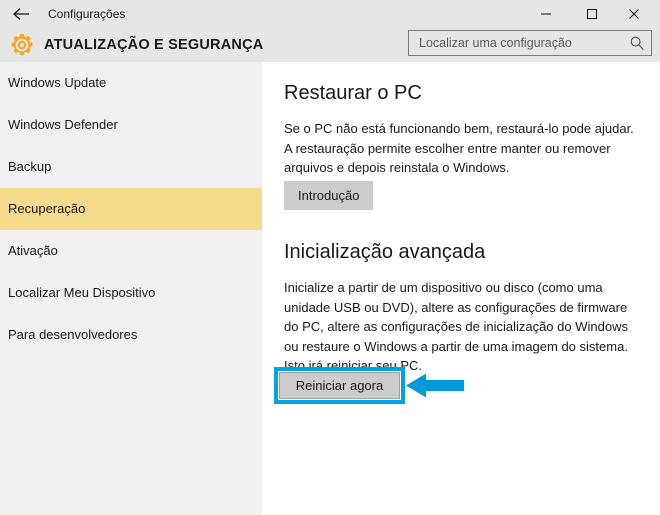 Image resolution: width=660 pixels, height=515 pixels. I want to click on left-arrow-annotation-icon, so click(449, 386).